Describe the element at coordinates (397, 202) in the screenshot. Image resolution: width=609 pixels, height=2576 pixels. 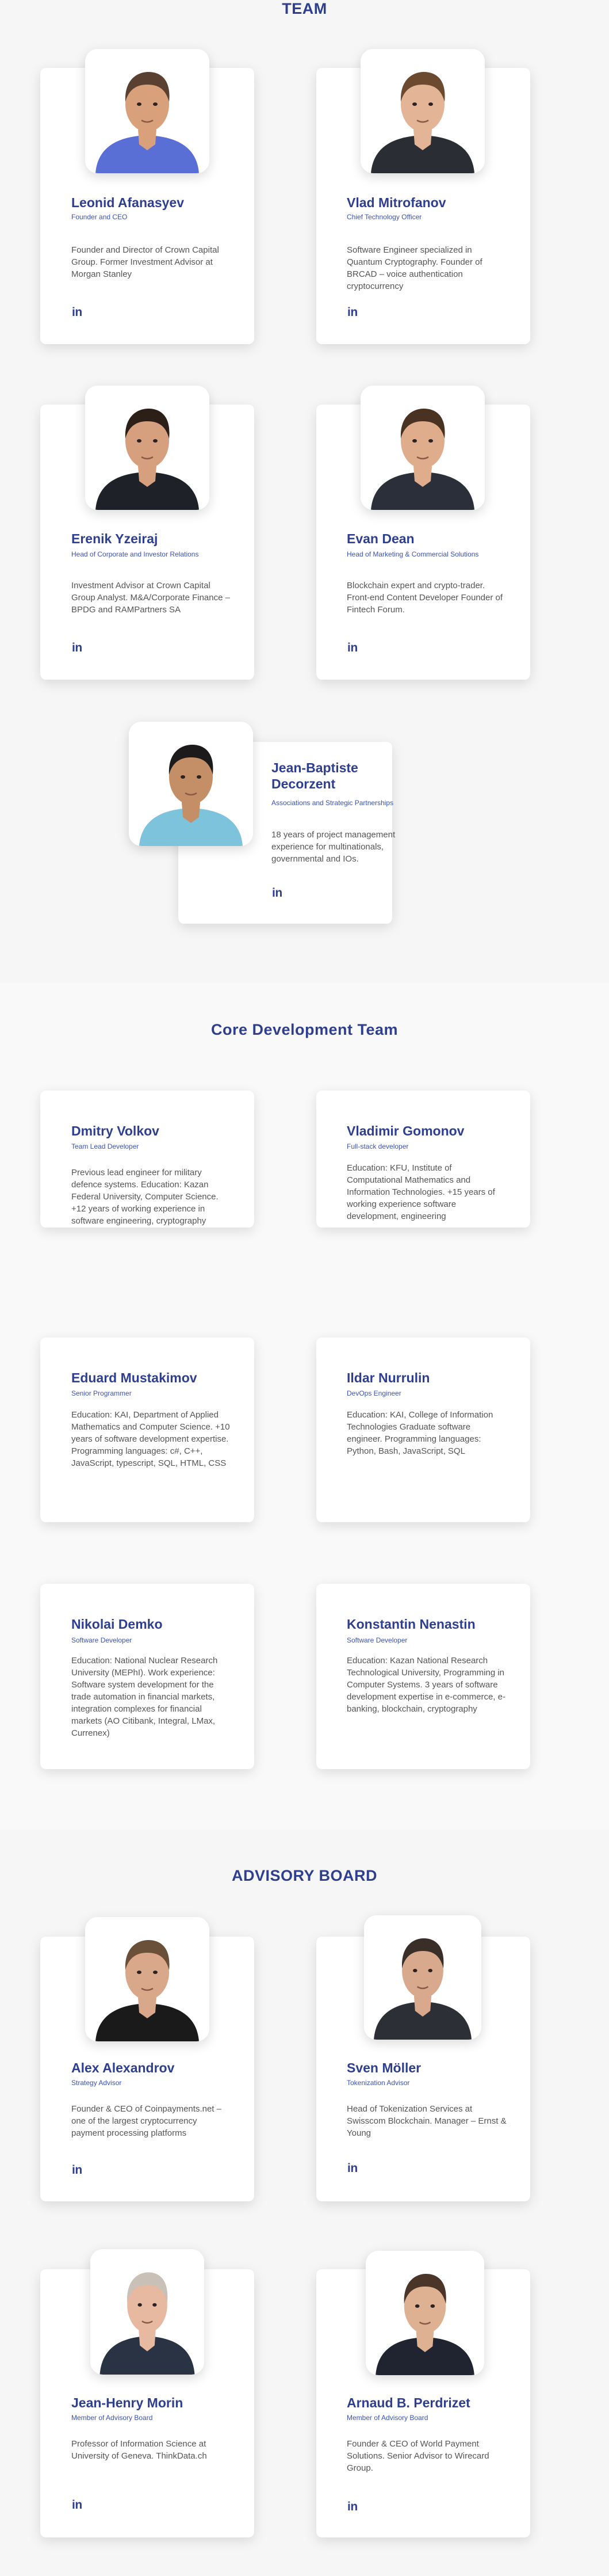
I see `member-name: Vlad Mitrofanov` at that location.